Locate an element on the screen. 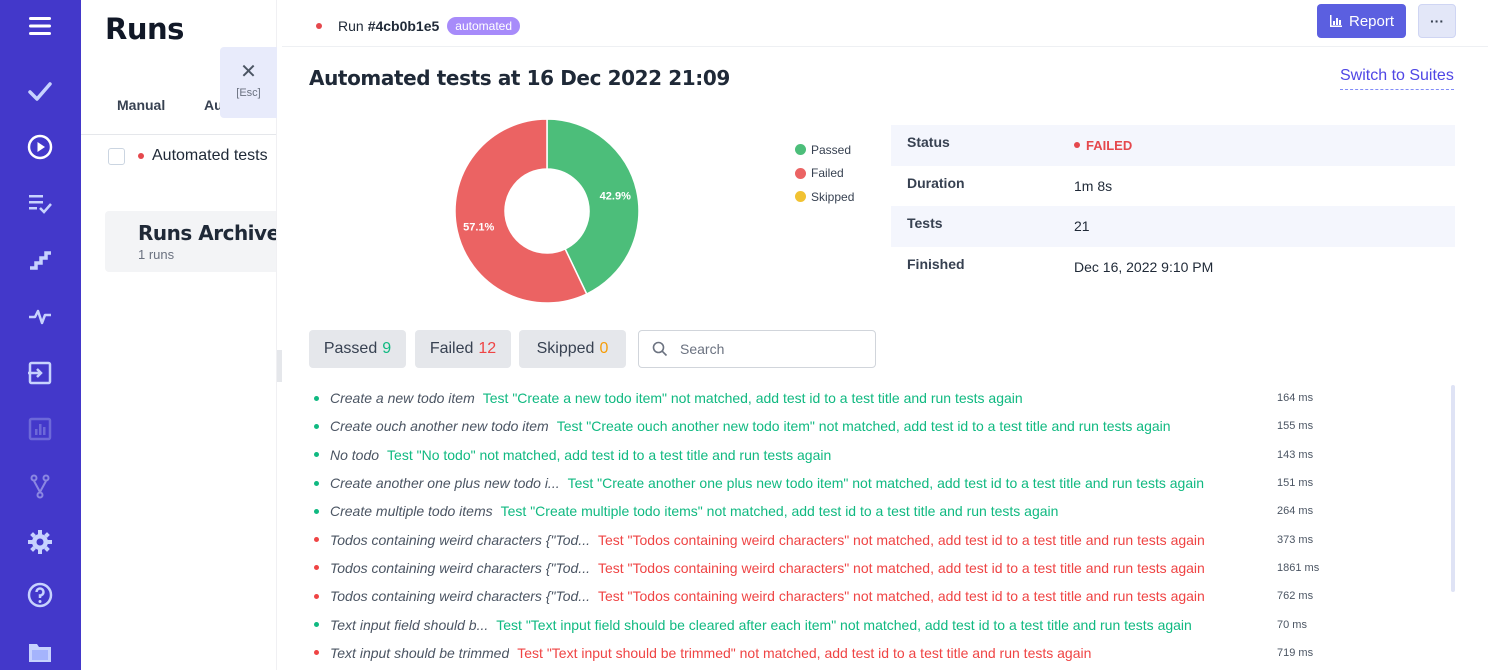 This screenshot has height=670, width=1488. branch-icon is located at coordinates (40, 486).